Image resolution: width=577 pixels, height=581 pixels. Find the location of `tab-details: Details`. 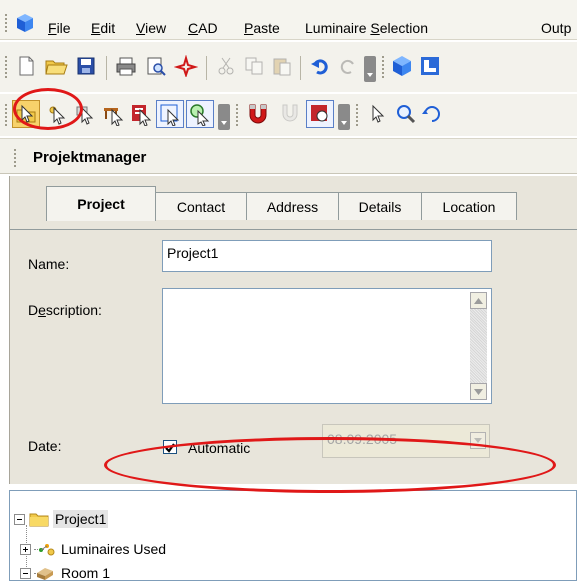

tab-details: Details is located at coordinates (380, 206).